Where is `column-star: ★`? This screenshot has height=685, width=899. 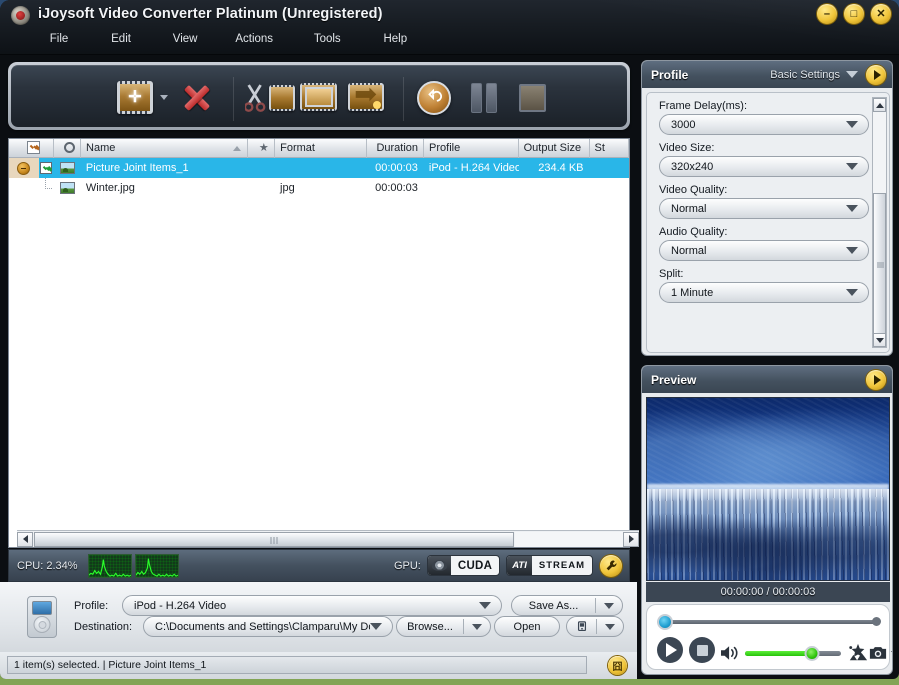
column-star: ★ is located at coordinates (262, 148).